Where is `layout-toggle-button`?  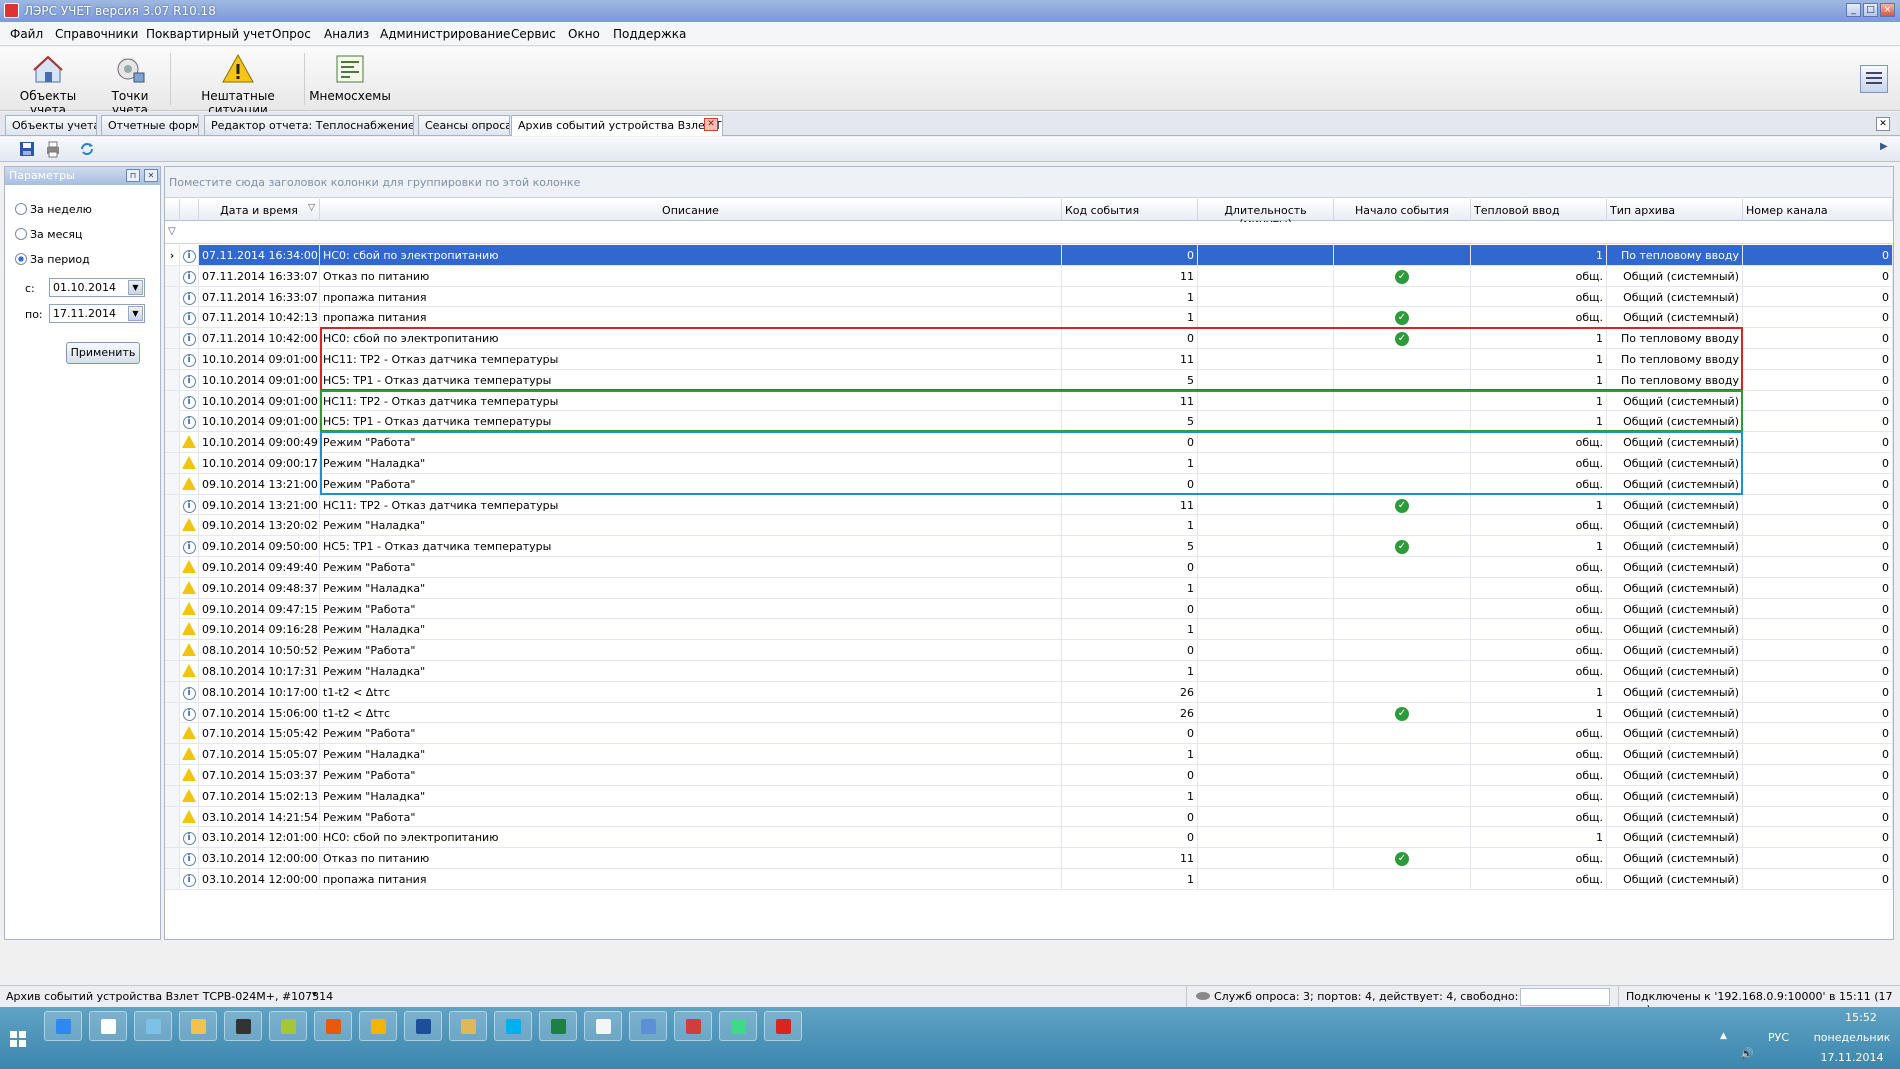
layout-toggle-button is located at coordinates (1874, 79).